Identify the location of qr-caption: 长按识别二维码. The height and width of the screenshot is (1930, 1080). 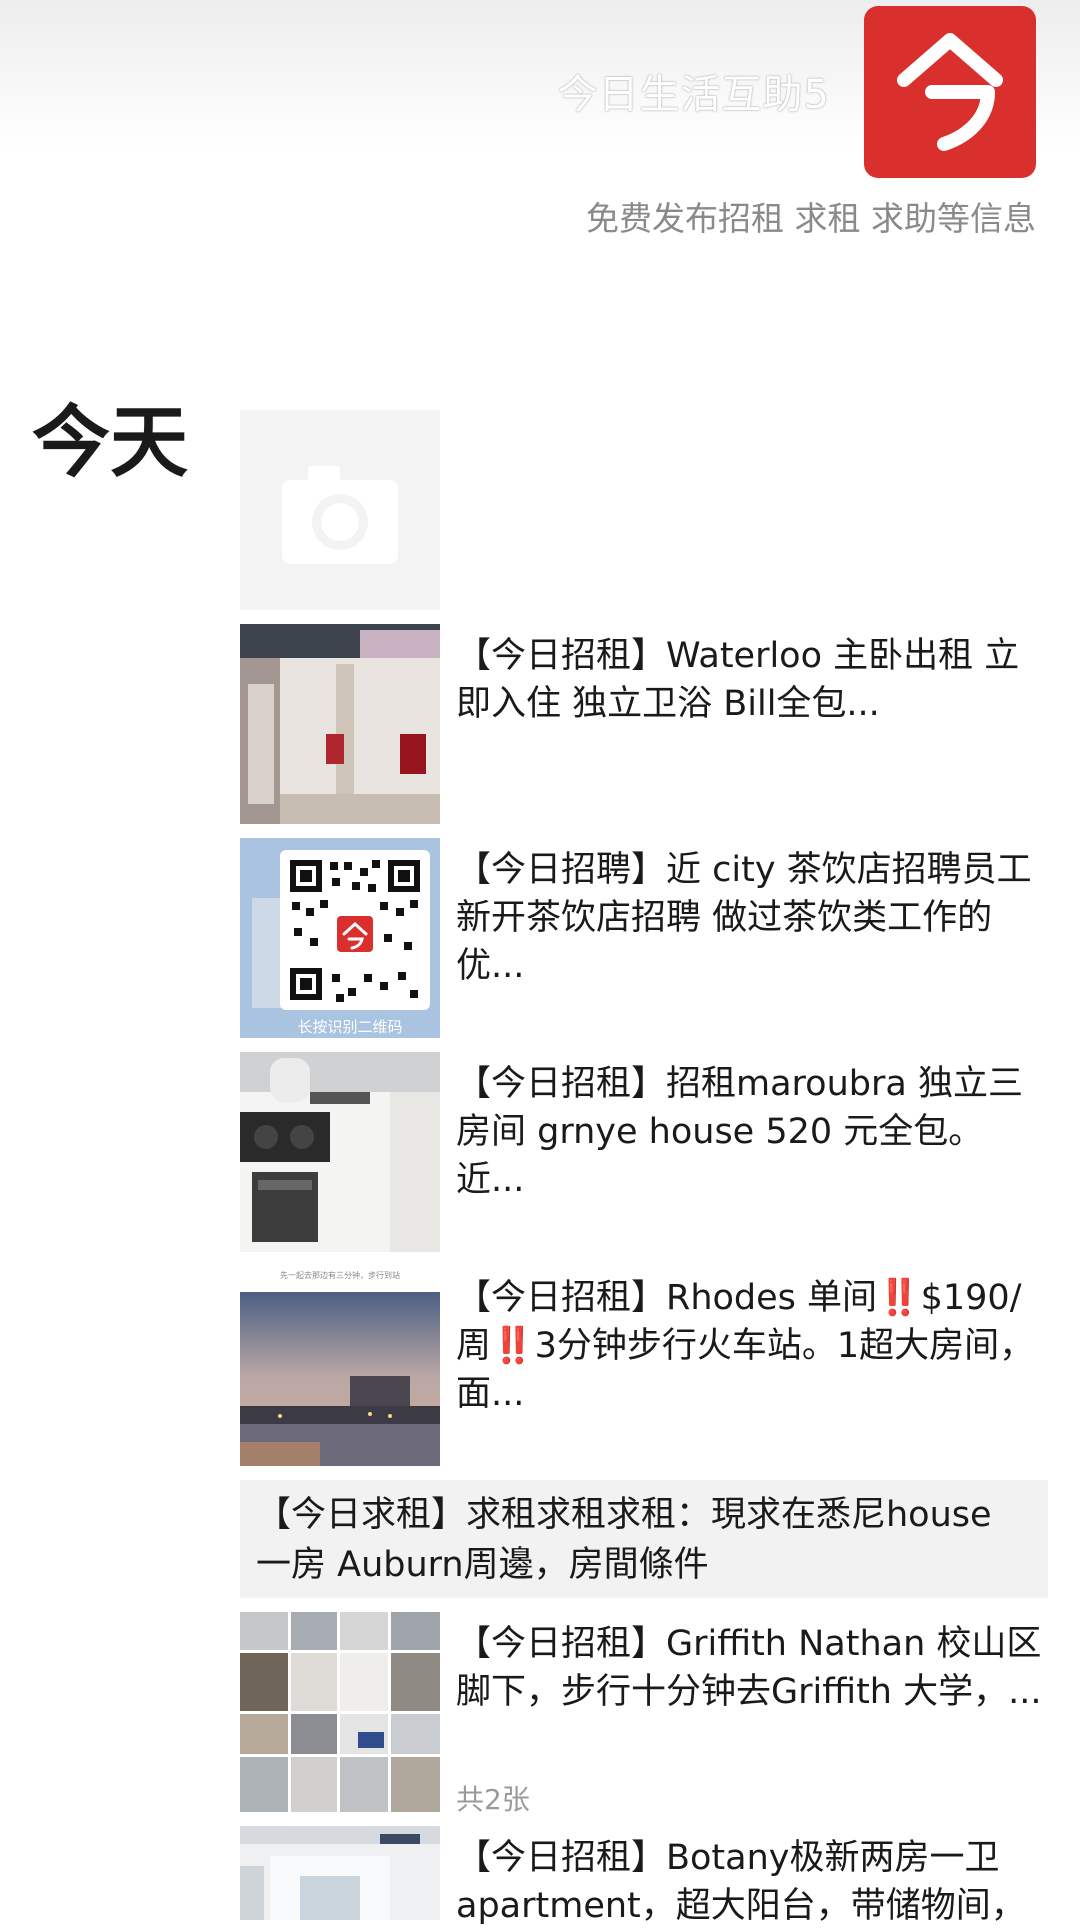
(349, 1027).